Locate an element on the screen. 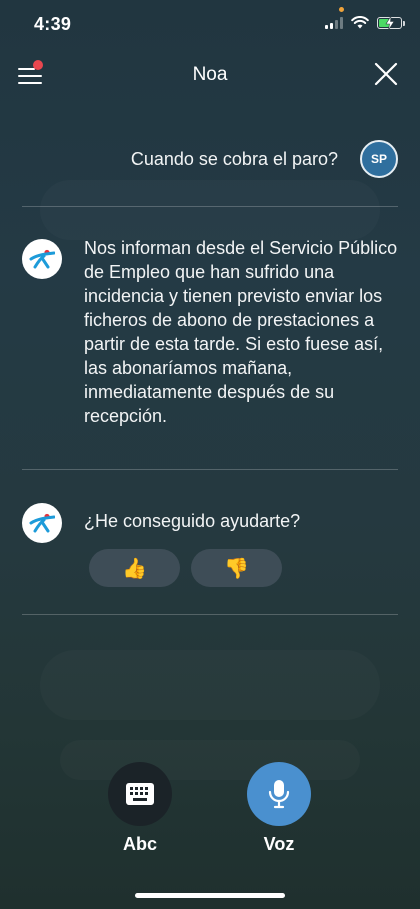  wifi-icon is located at coordinates (360, 22).